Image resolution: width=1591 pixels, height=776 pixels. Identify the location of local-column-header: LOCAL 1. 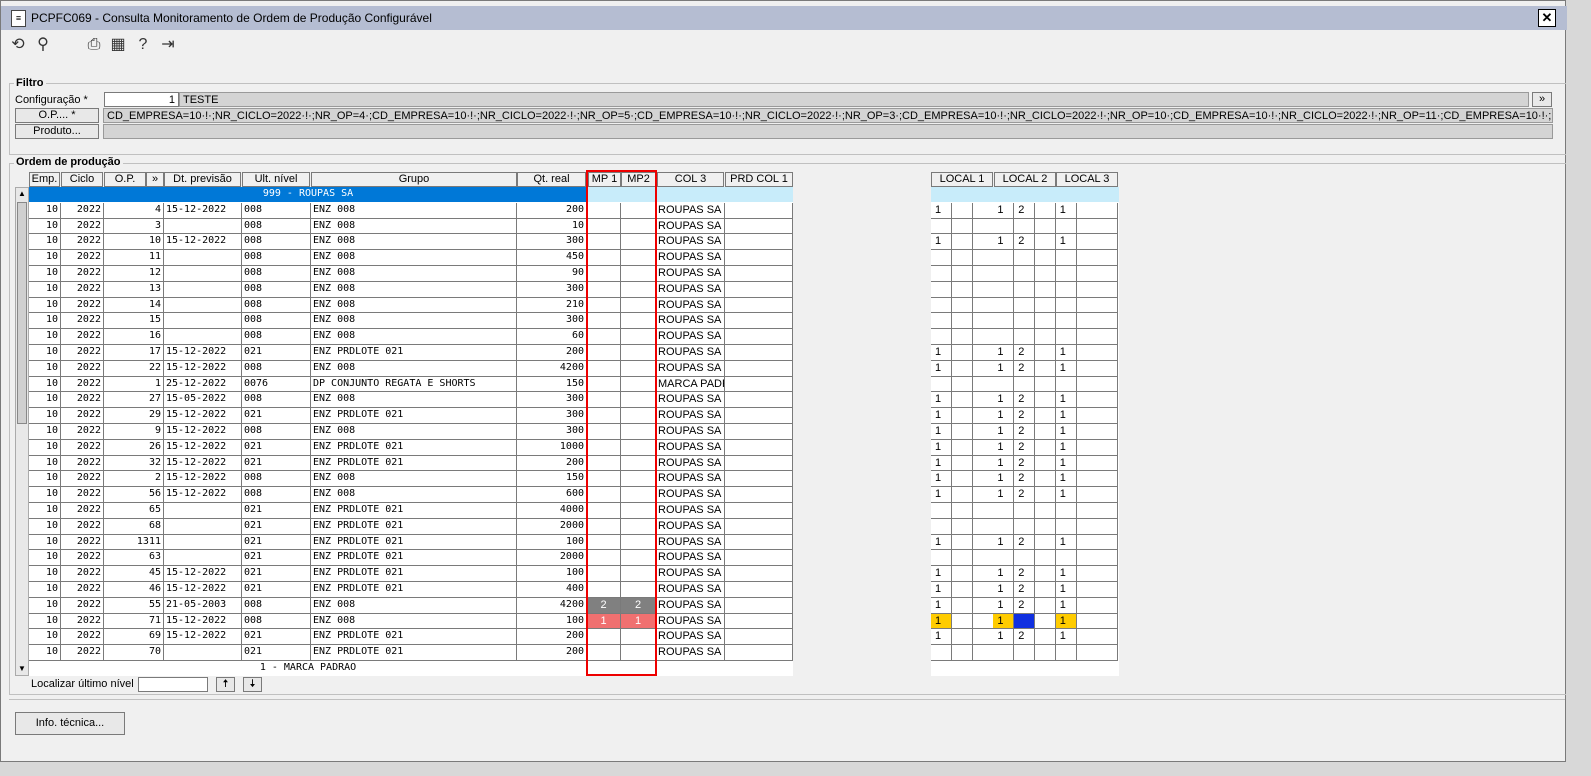
(962, 179).